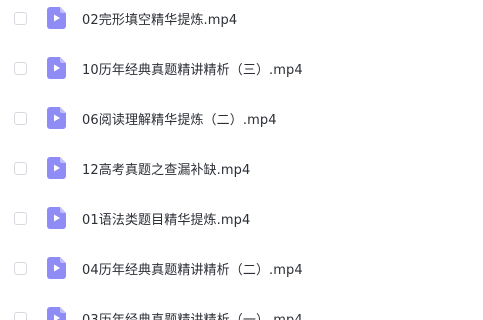  Describe the element at coordinates (166, 220) in the screenshot. I see `file-name: 01语法类题目精华提炼.mp4` at that location.